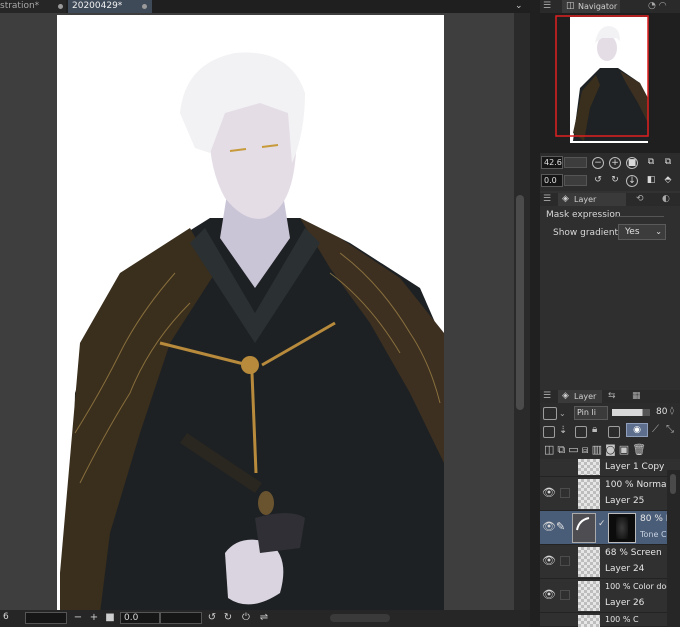 The width and height of the screenshot is (680, 627). Describe the element at coordinates (560, 526) in the screenshot. I see `pen-icon: ✎` at that location.